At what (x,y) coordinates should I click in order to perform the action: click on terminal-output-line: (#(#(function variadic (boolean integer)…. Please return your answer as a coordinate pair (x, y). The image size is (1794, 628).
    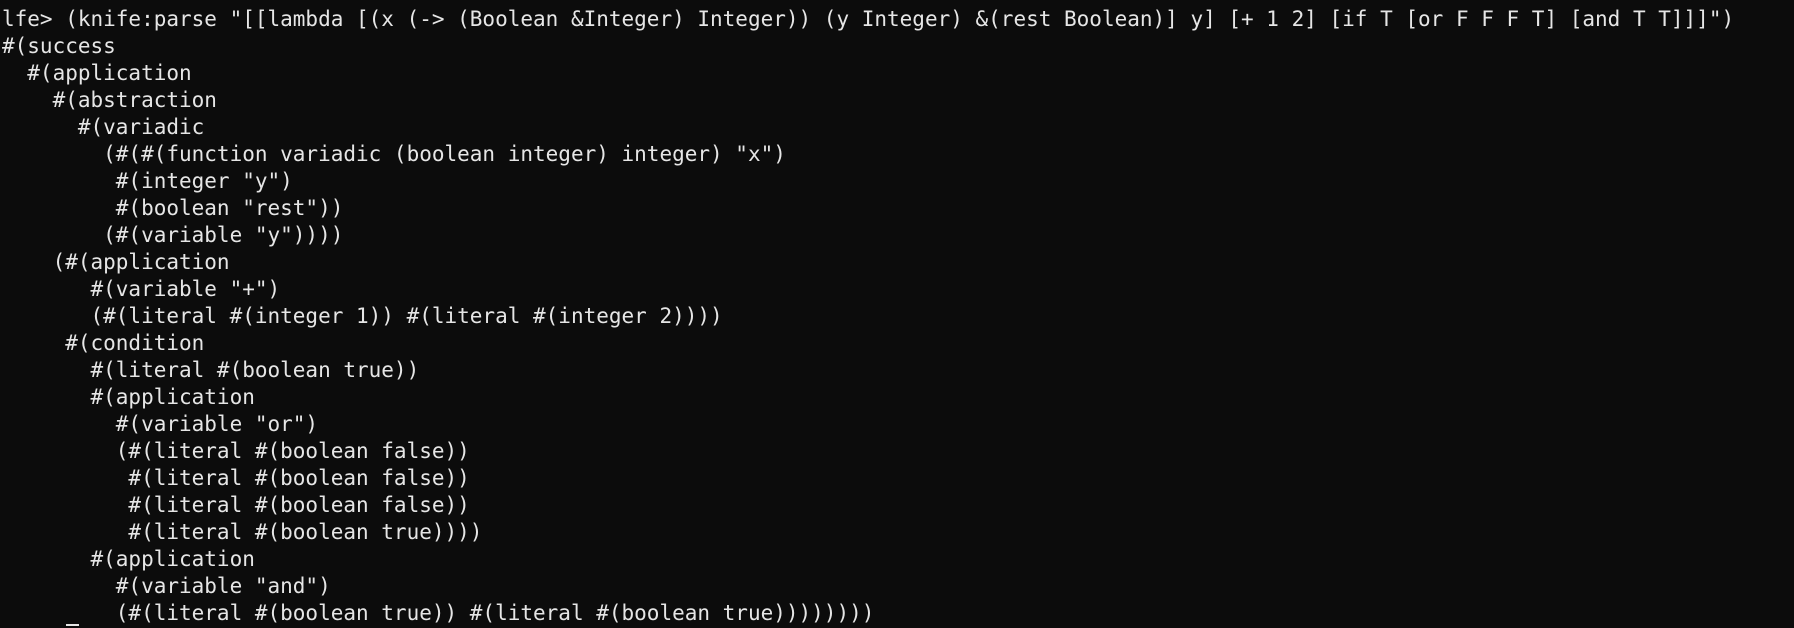
    Looking at the image, I should click on (394, 154).